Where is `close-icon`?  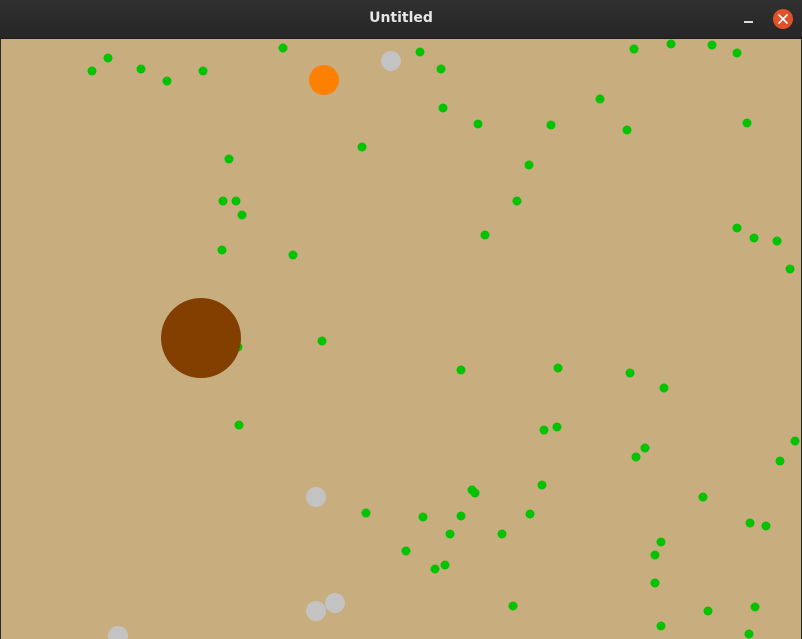
close-icon is located at coordinates (783, 19).